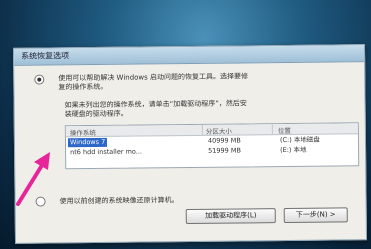 This screenshot has width=371, height=249. Describe the element at coordinates (224, 150) in the screenshot. I see `row-size: 51999 MB` at that location.